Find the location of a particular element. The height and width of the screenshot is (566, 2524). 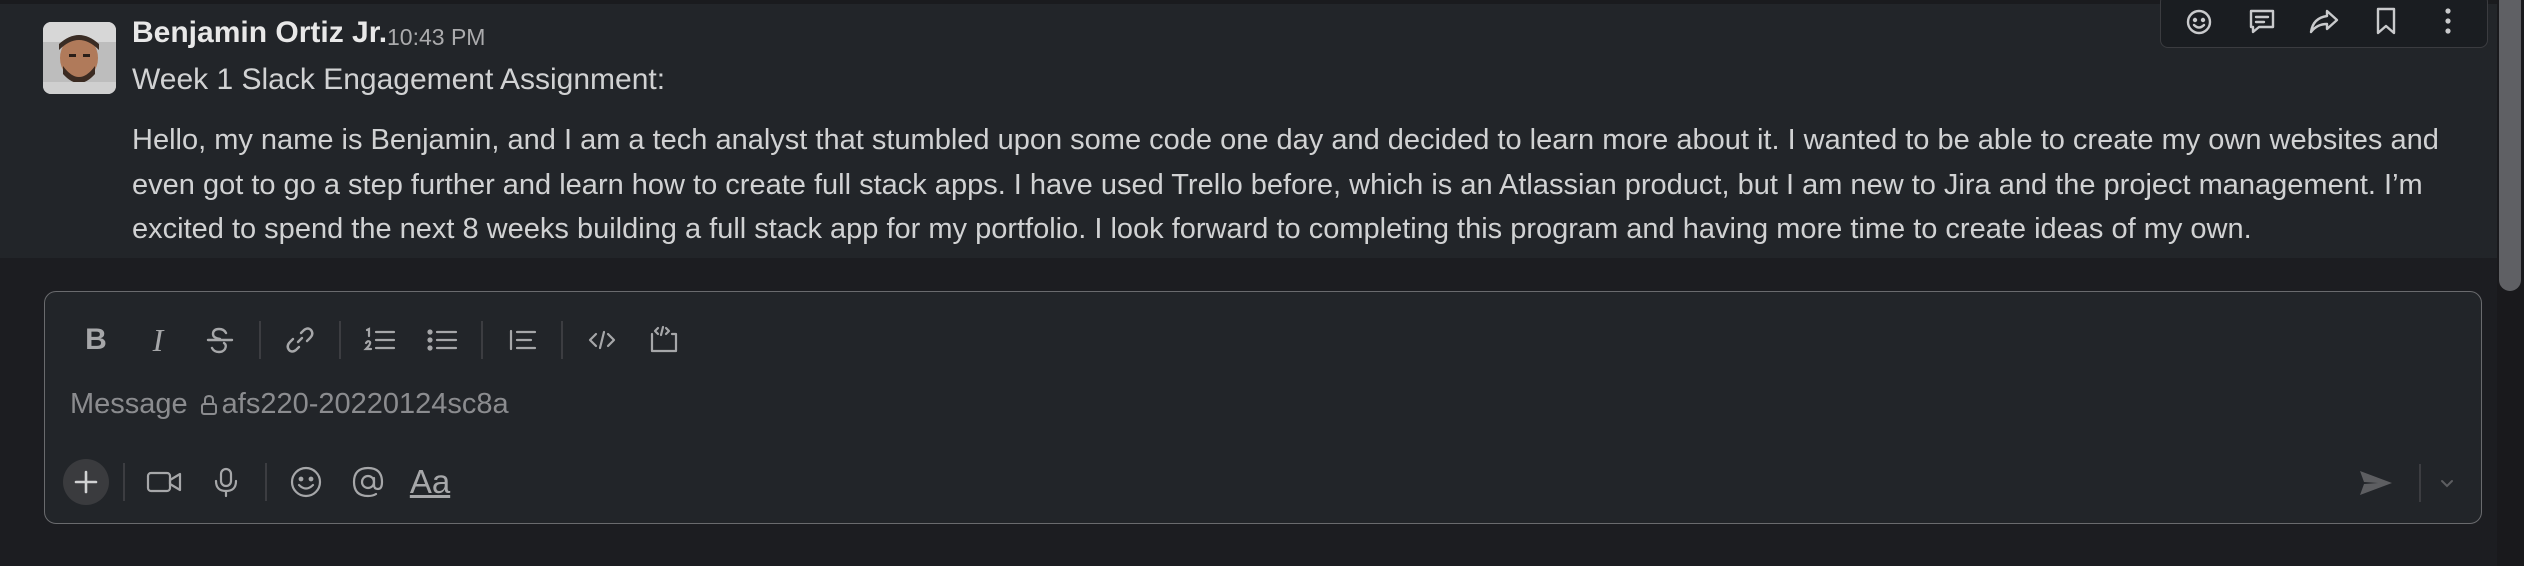

link-button is located at coordinates (300, 340).